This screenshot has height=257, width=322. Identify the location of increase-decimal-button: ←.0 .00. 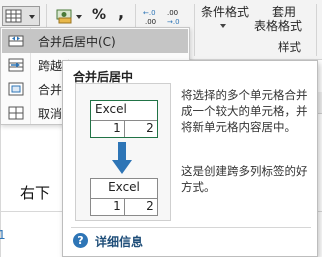
(153, 17).